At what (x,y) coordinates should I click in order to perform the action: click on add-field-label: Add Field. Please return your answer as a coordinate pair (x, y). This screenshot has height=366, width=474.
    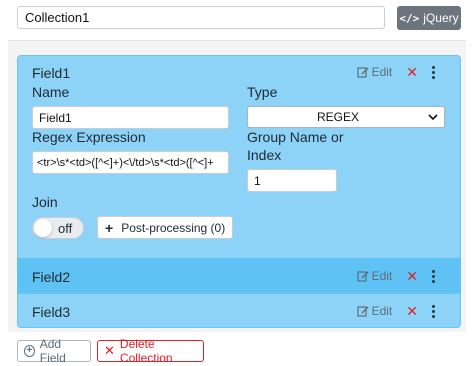
    Looking at the image, I should click on (52, 351).